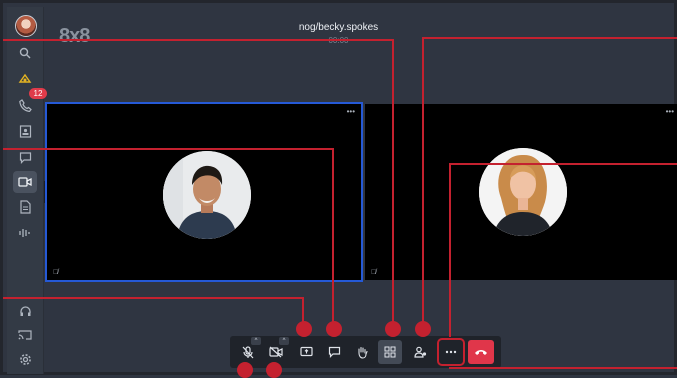 The image size is (677, 378). I want to click on grid-view-button, so click(390, 352).